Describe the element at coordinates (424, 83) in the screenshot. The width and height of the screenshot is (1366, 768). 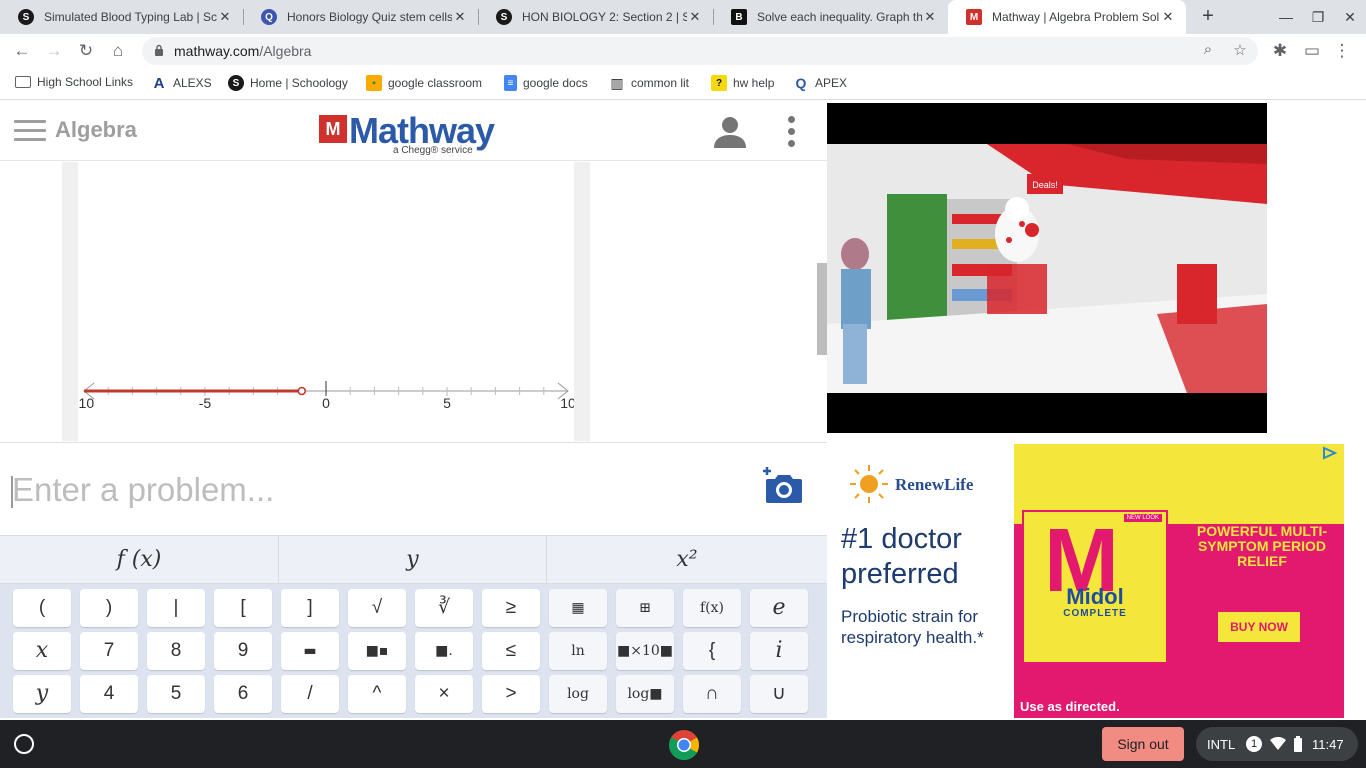
I see `bookmark-google-classroom: ▪ google classroom` at that location.